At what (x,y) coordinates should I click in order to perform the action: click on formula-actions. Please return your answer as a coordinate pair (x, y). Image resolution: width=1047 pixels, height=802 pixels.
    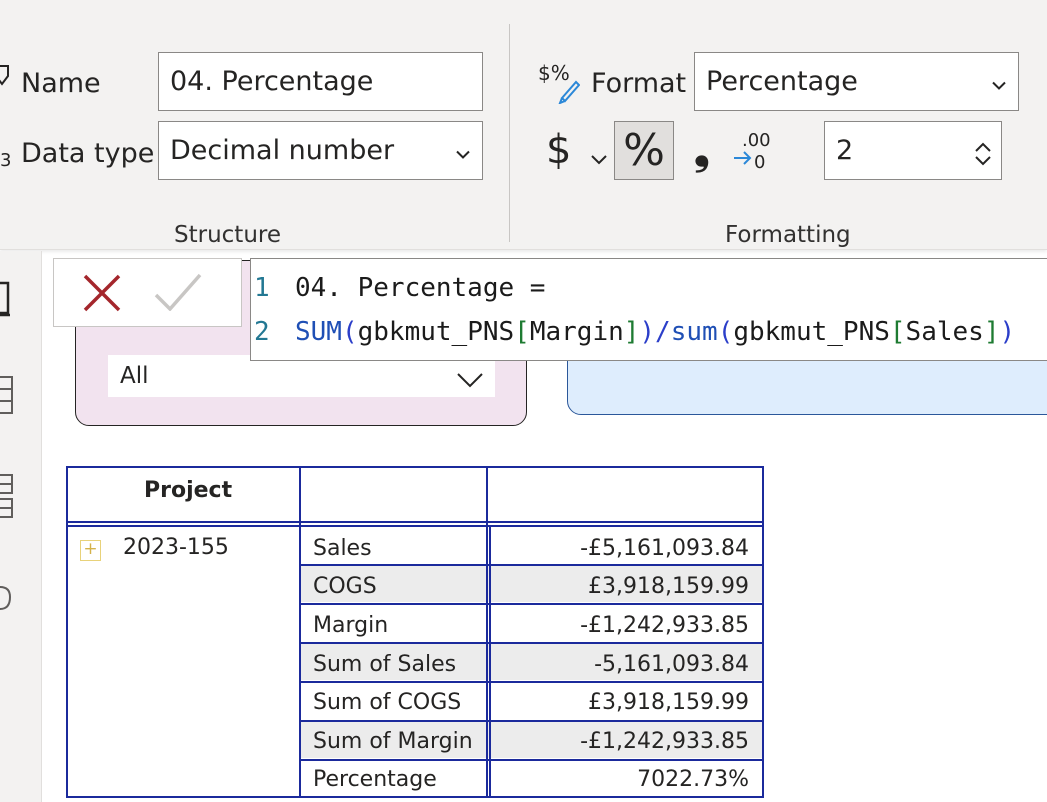
    Looking at the image, I should click on (147, 292).